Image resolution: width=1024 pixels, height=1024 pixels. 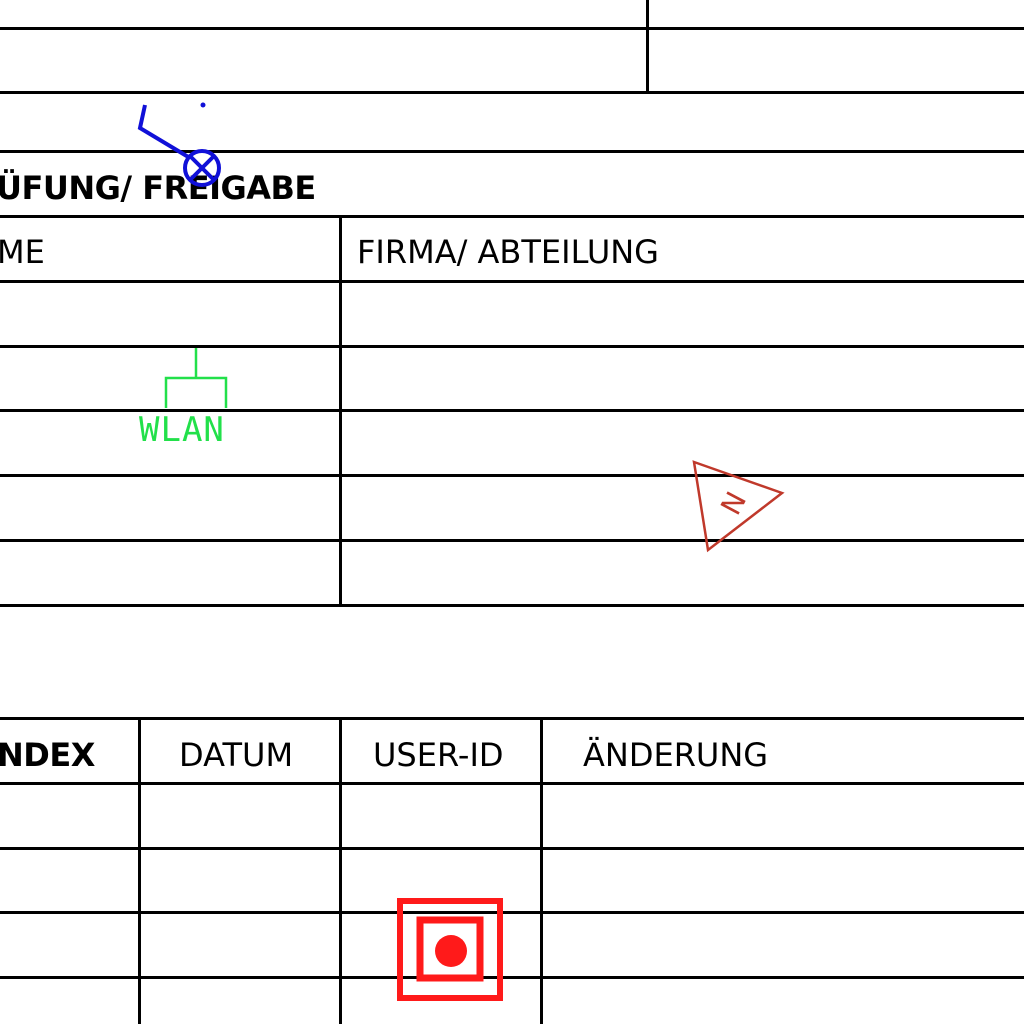 What do you see at coordinates (196, 378) in the screenshot?
I see `wlan-access-point-icon` at bounding box center [196, 378].